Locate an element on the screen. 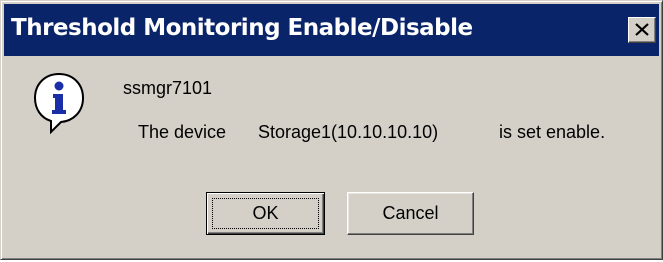  message-text-prefix: The device is located at coordinates (182, 132).